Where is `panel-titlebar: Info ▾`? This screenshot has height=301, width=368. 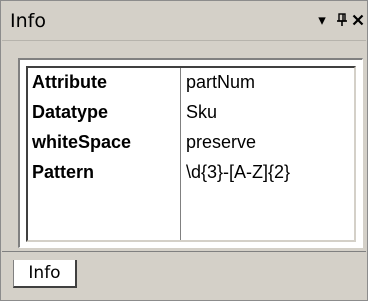
panel-titlebar: Info ▾ is located at coordinates (184, 21).